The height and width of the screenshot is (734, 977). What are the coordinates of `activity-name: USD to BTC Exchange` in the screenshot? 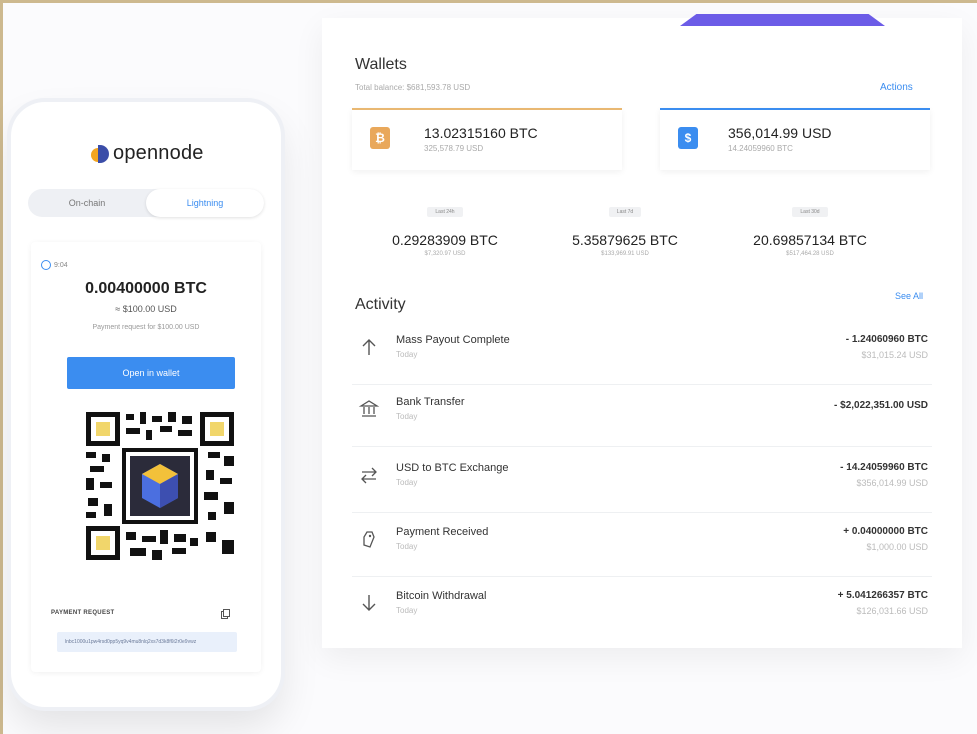 It's located at (452, 468).